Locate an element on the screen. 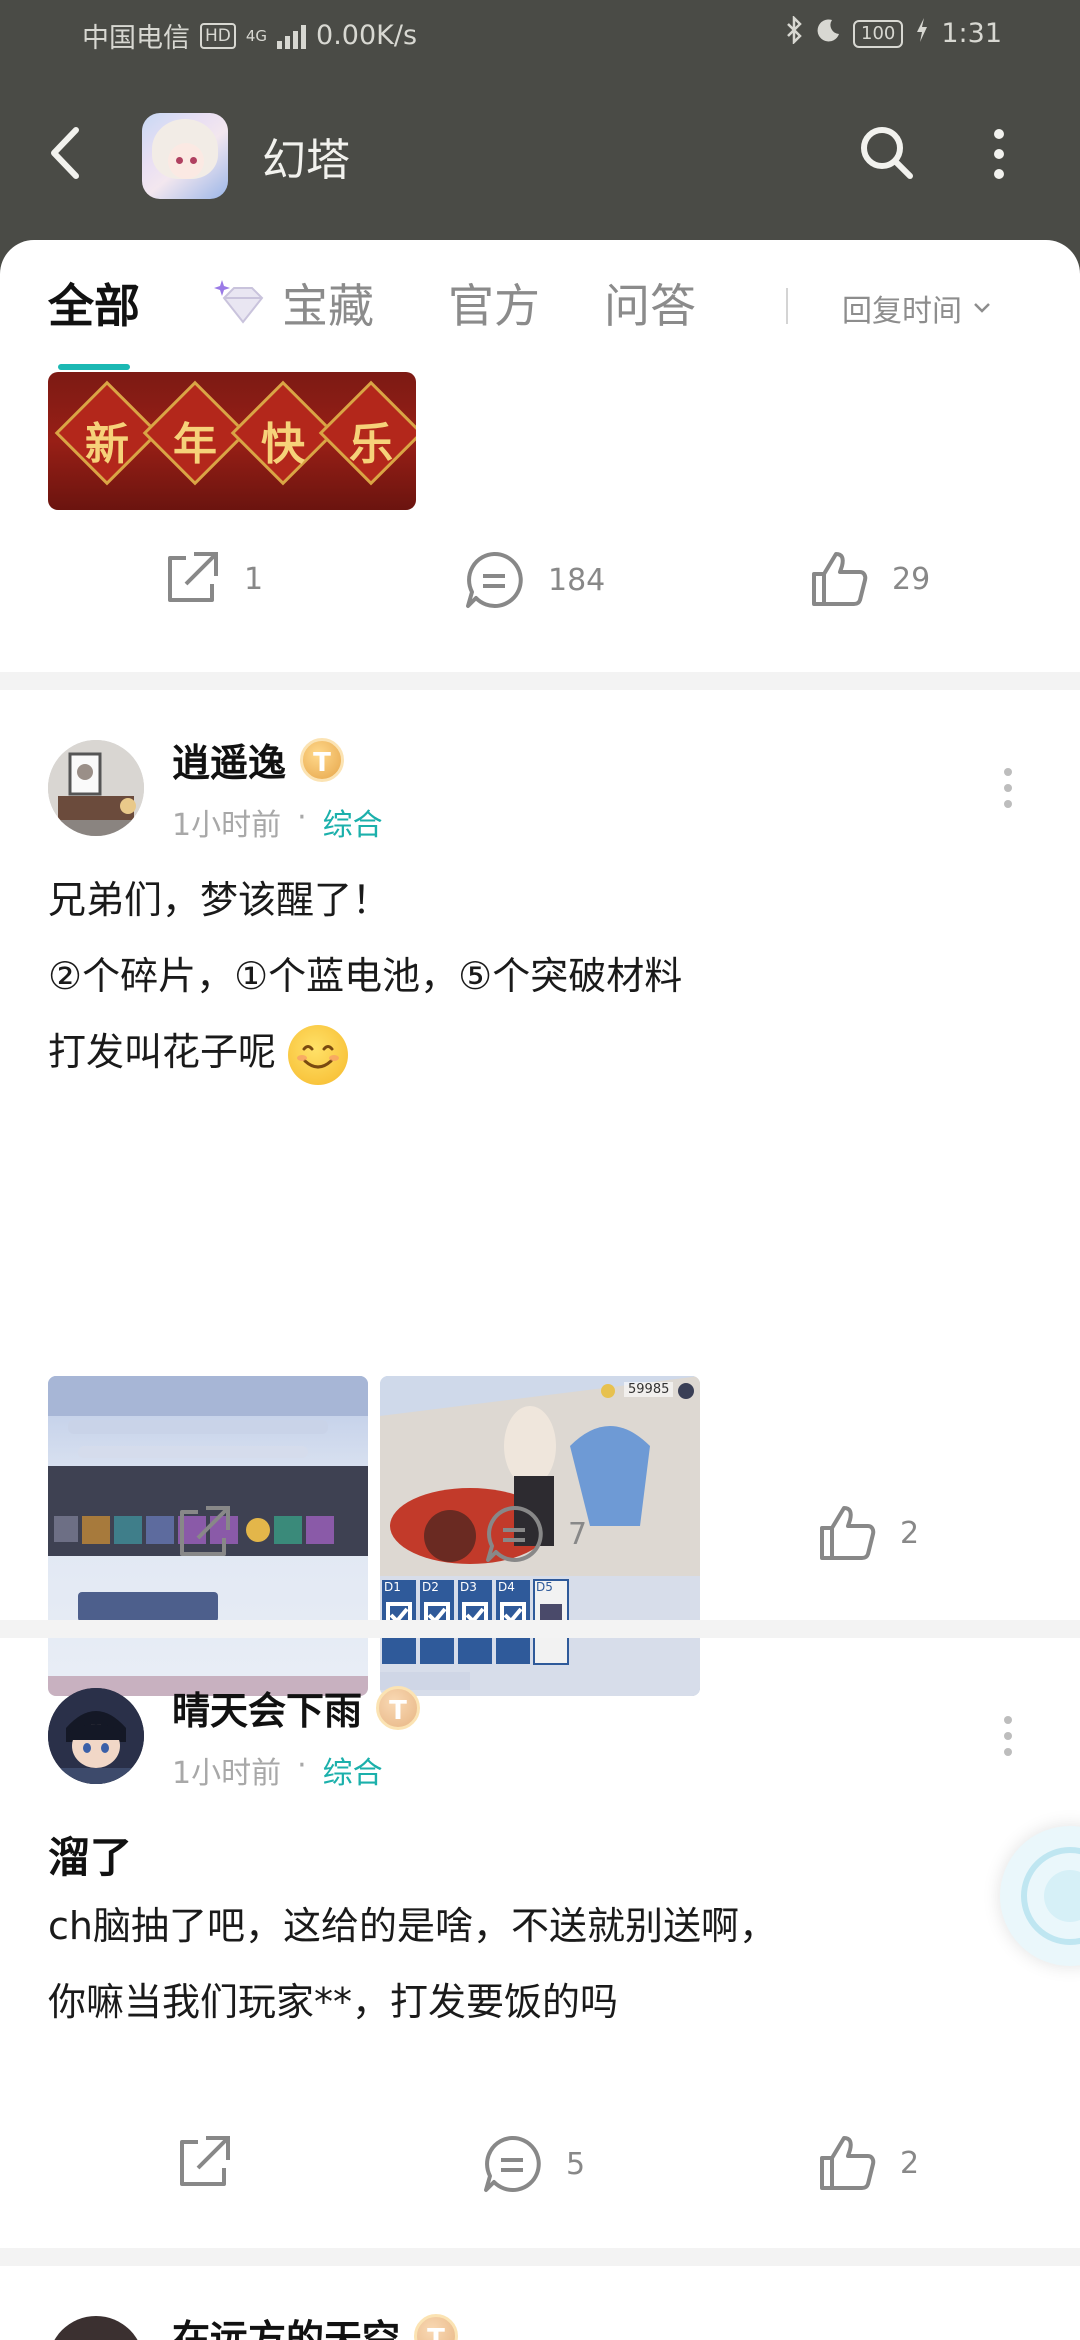 This screenshot has height=2340, width=1080. post-body-line: ch脑抽了吧，这给的是啥，不送就别送啊， is located at coordinates (412, 1926).